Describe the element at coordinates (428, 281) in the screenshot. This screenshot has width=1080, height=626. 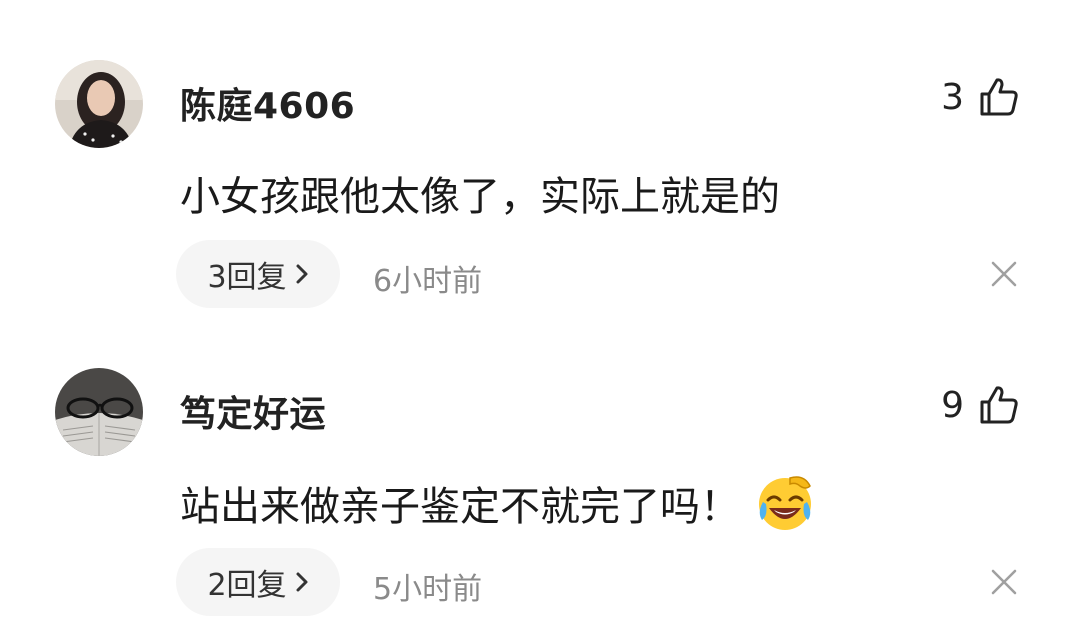
I see `comment-time: 6小时前` at that location.